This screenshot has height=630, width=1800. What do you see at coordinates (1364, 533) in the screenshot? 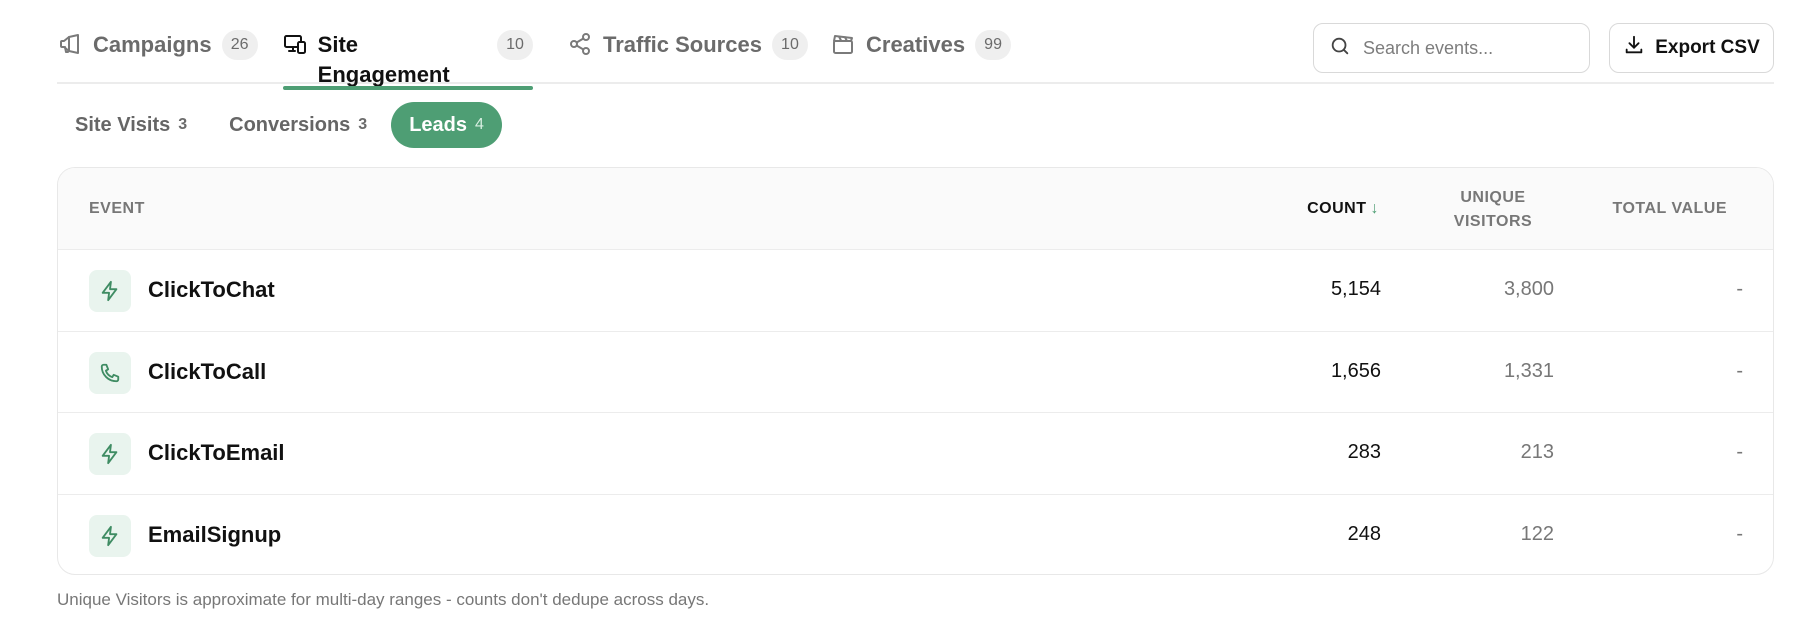
I see `event-count: 248` at bounding box center [1364, 533].